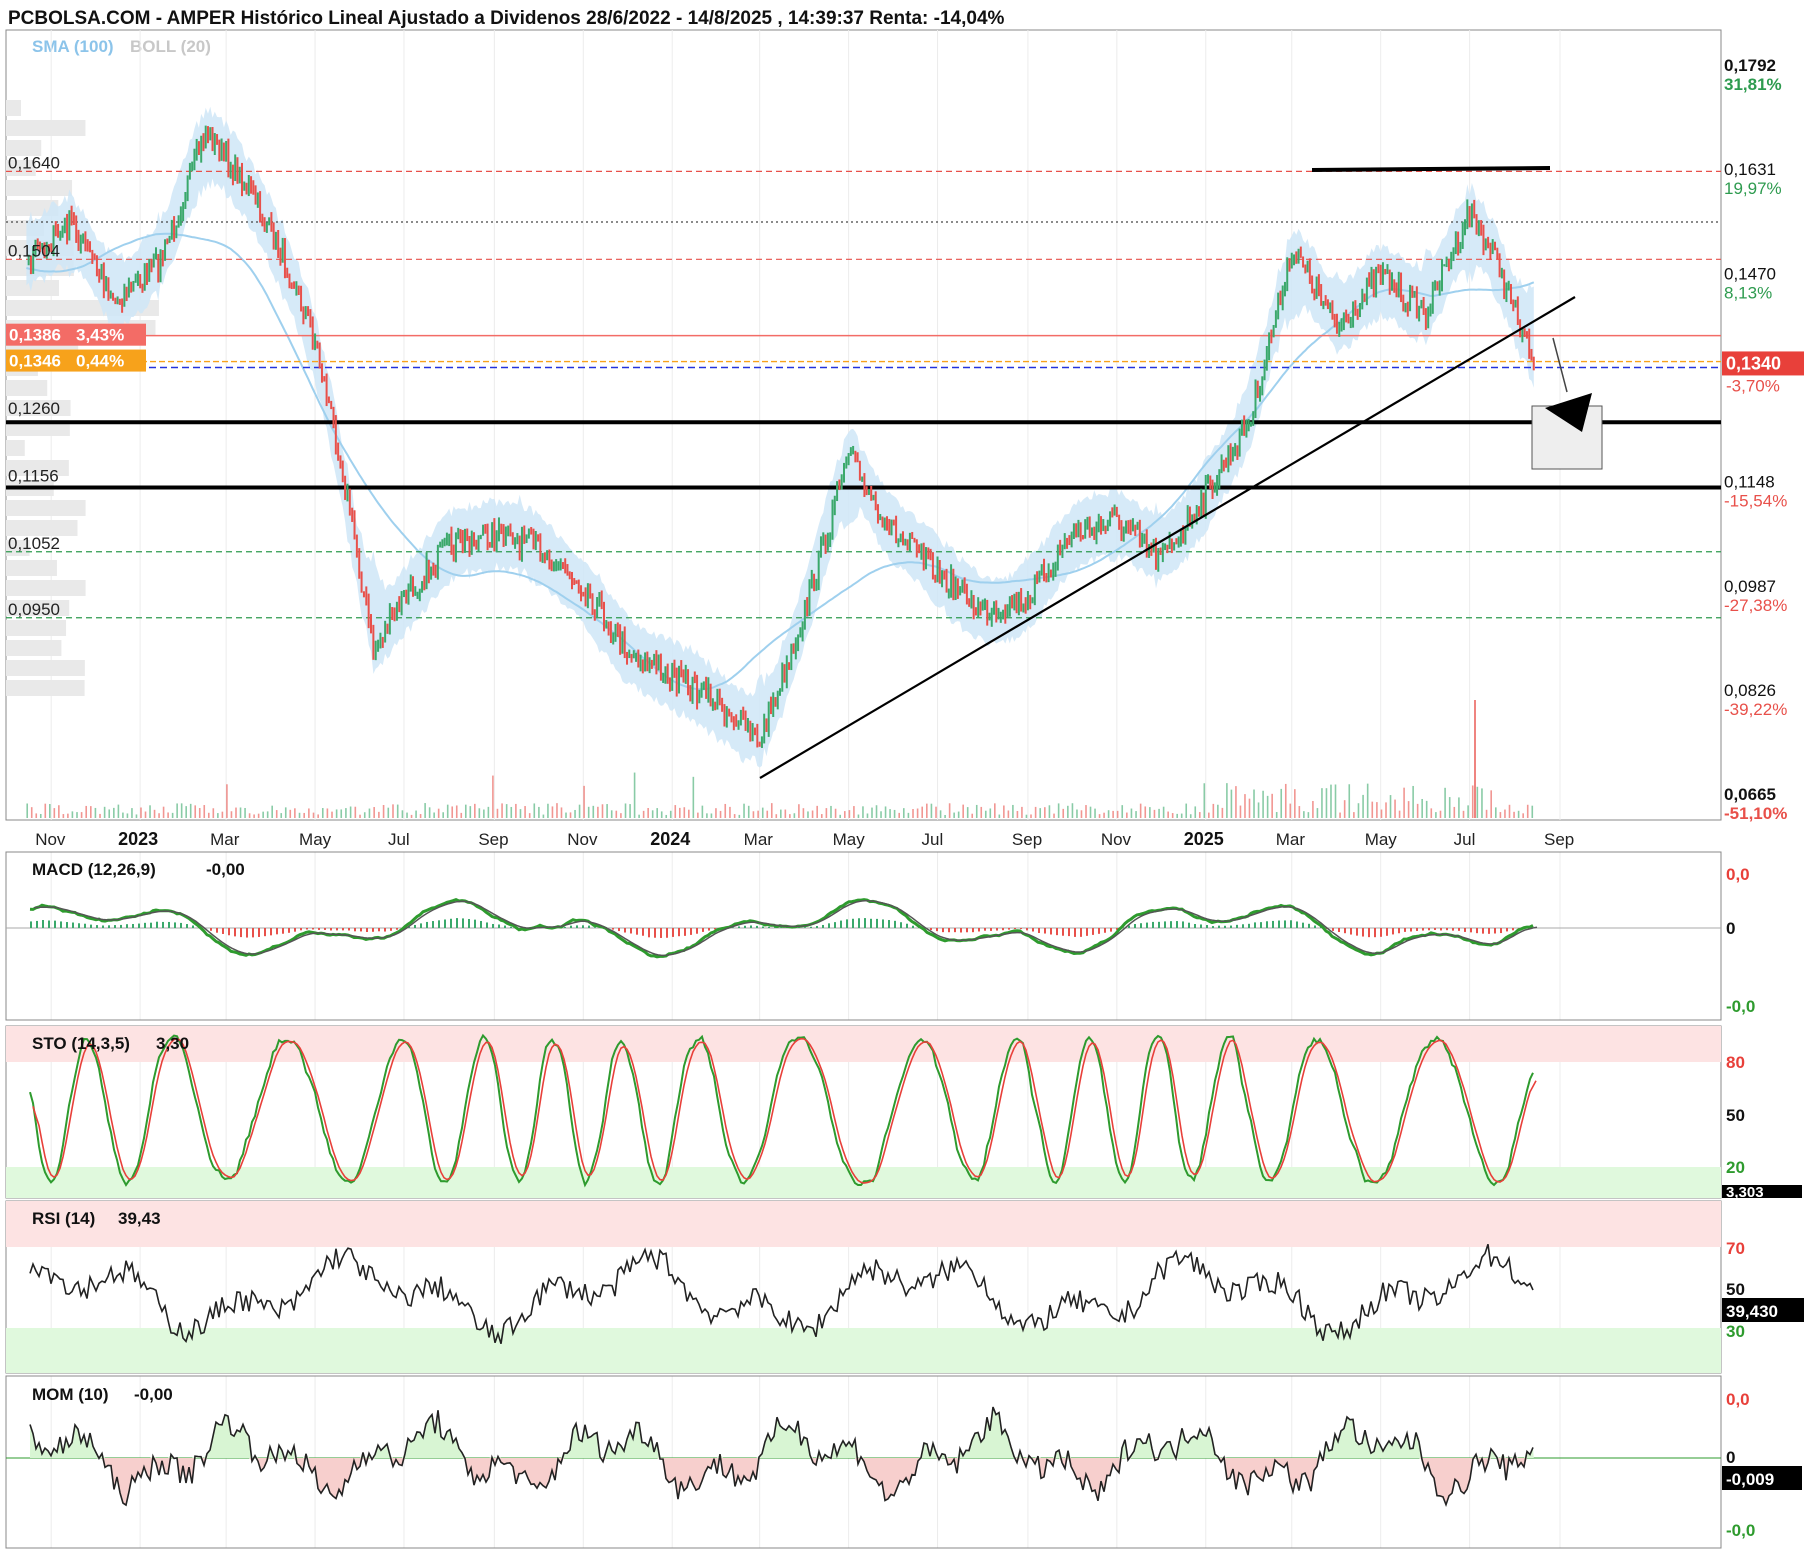 This screenshot has height=1556, width=1811. What do you see at coordinates (1730, 928) in the screenshot?
I see `macd-axis-mid: 0` at bounding box center [1730, 928].